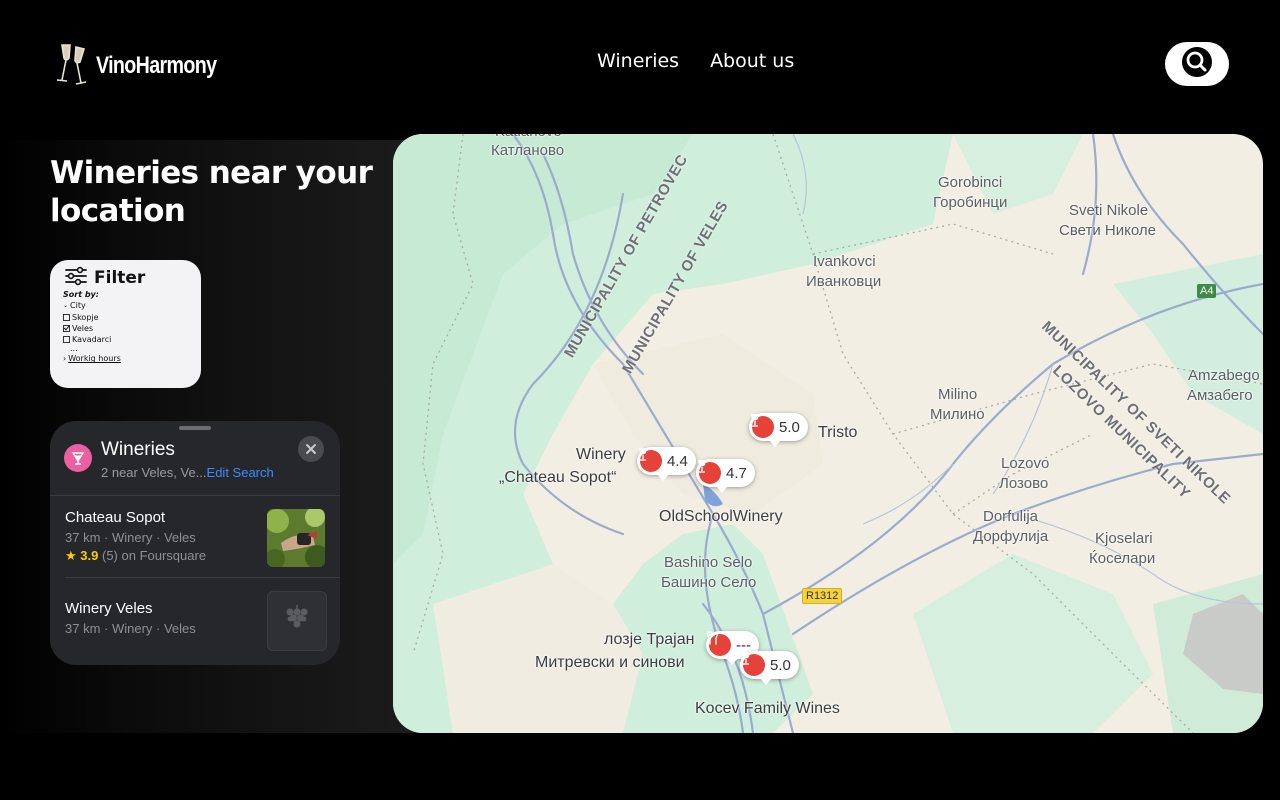 The width and height of the screenshot is (1280, 800). I want to click on place-label-gorobinci-latin: Gorobinci, so click(970, 182).